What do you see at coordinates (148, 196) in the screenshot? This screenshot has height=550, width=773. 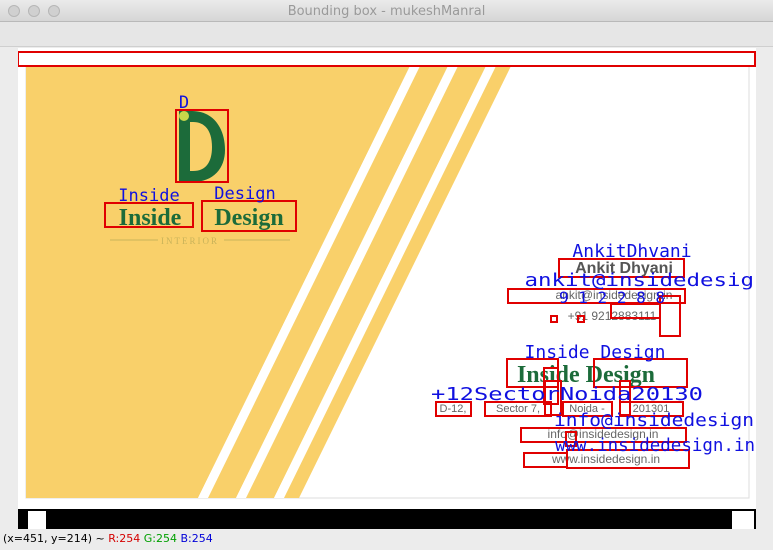 I see `ocr-label: Inside` at bounding box center [148, 196].